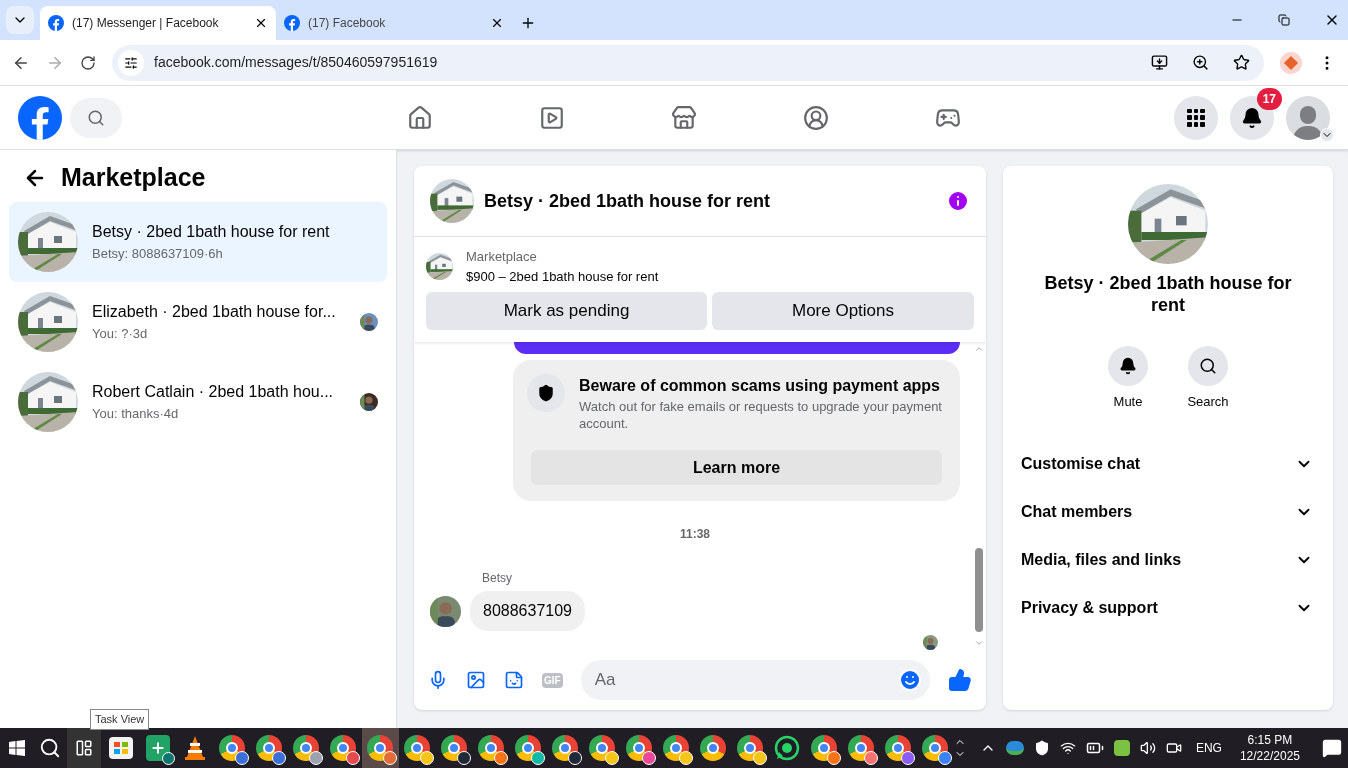  I want to click on microphone-icon, so click(438, 680).